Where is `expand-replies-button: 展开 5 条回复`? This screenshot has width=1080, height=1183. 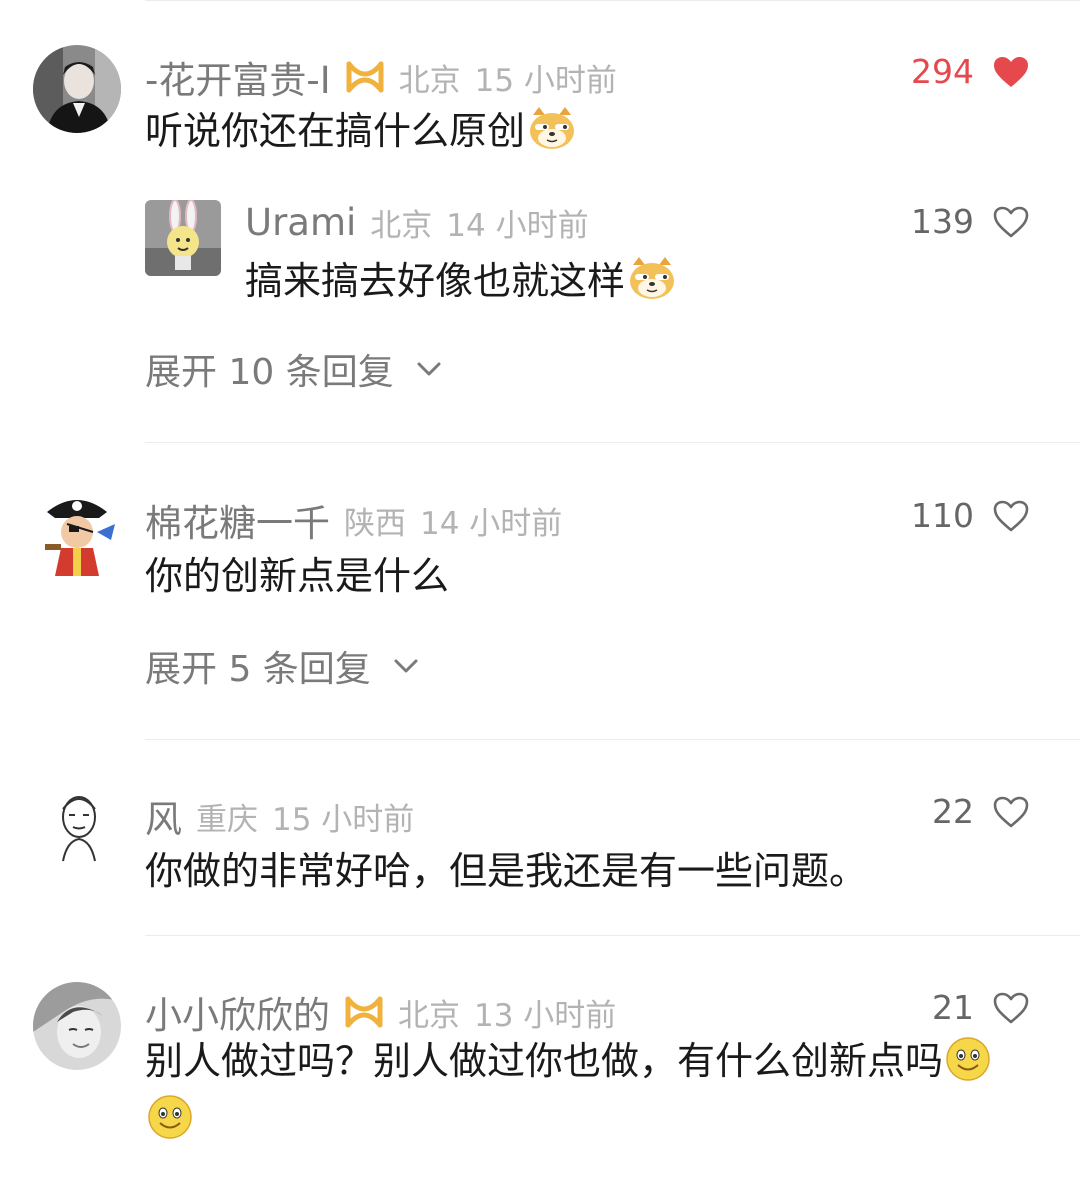
expand-replies-button: 展开 5 条回复 is located at coordinates (282, 666).